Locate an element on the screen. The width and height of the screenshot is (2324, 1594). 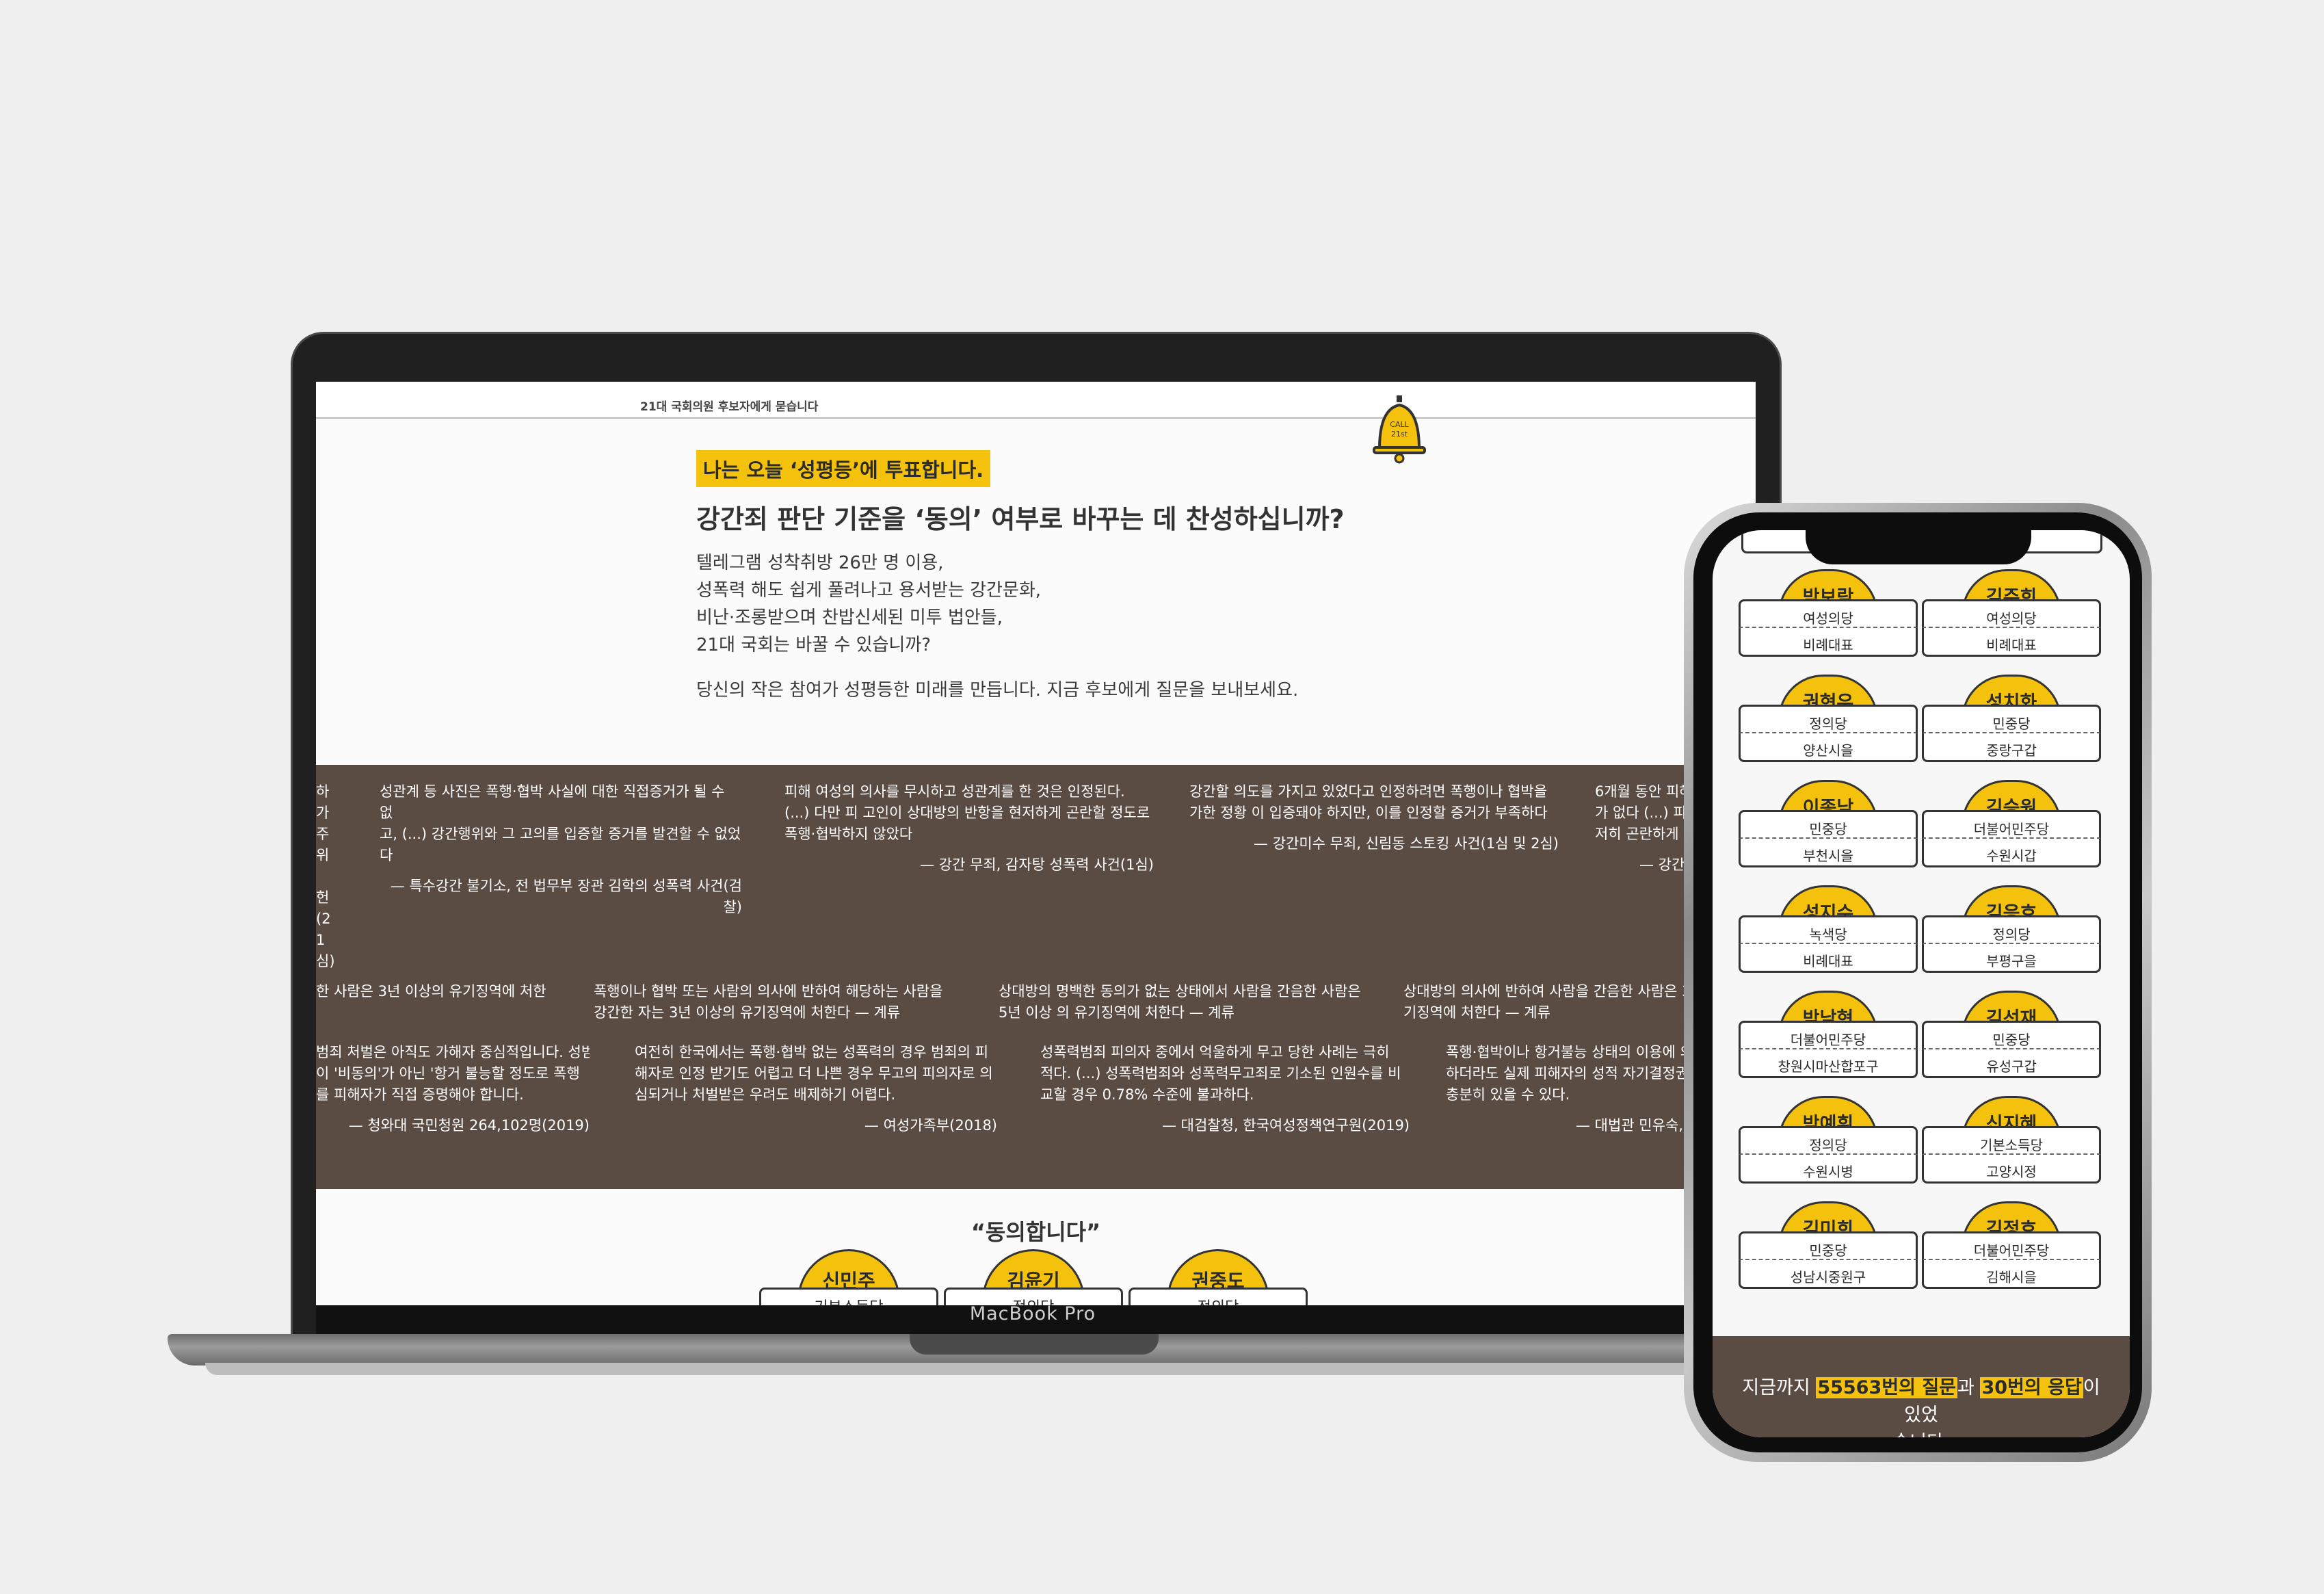
candidate-region: 부천시을 is located at coordinates (1828, 853).